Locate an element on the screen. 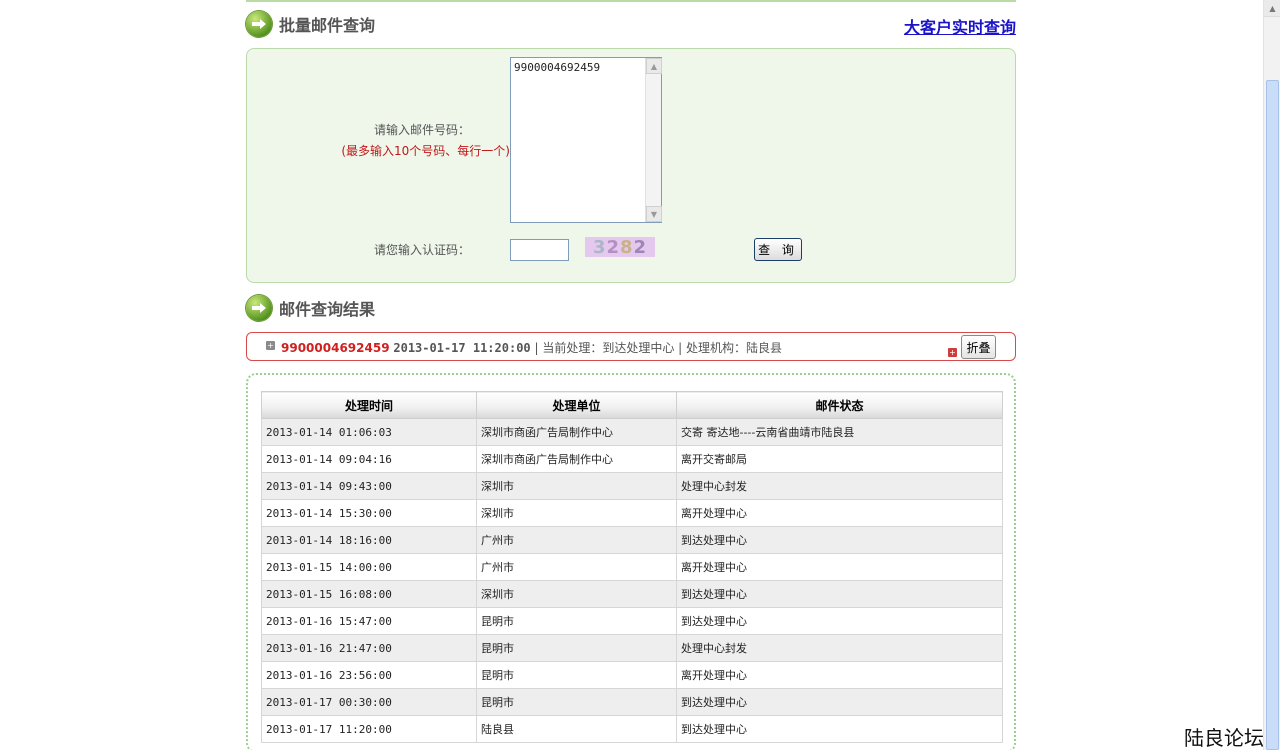 This screenshot has height=750, width=1280. cell-time: 2013-01-16 21:47:00 is located at coordinates (369, 648).